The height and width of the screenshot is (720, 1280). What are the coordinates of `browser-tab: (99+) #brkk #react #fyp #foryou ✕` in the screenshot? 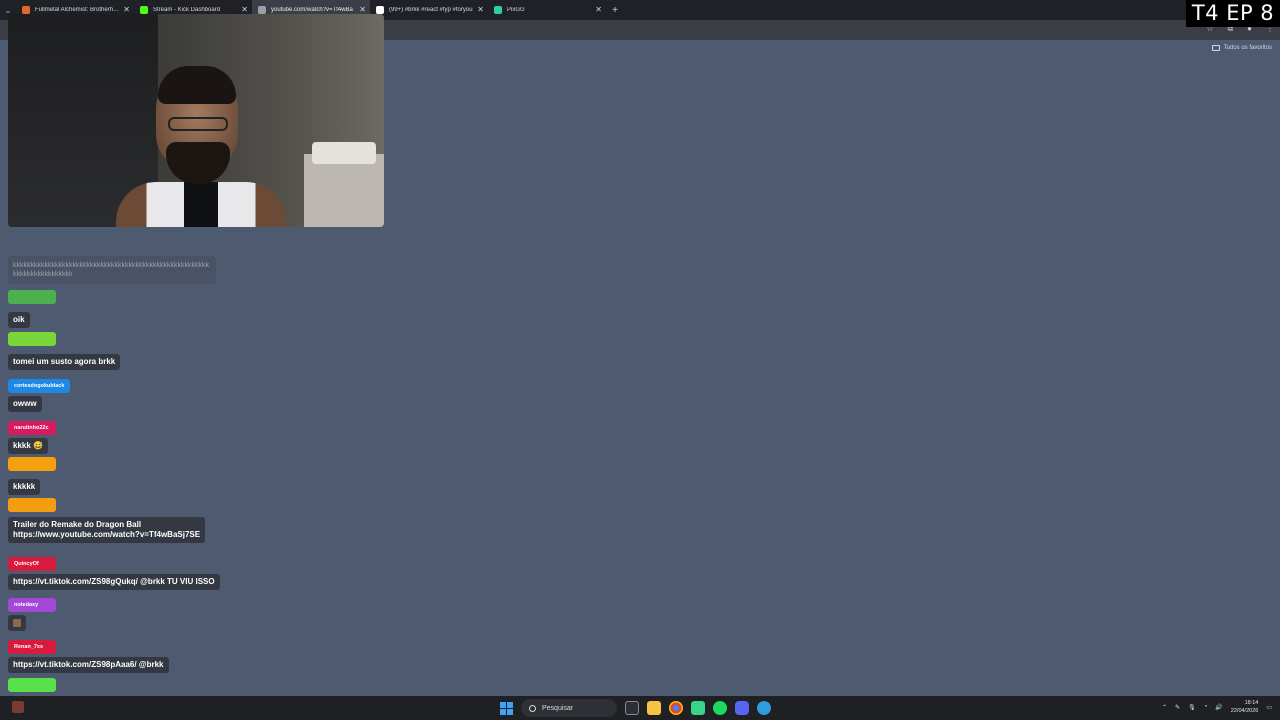 It's located at (429, 10).